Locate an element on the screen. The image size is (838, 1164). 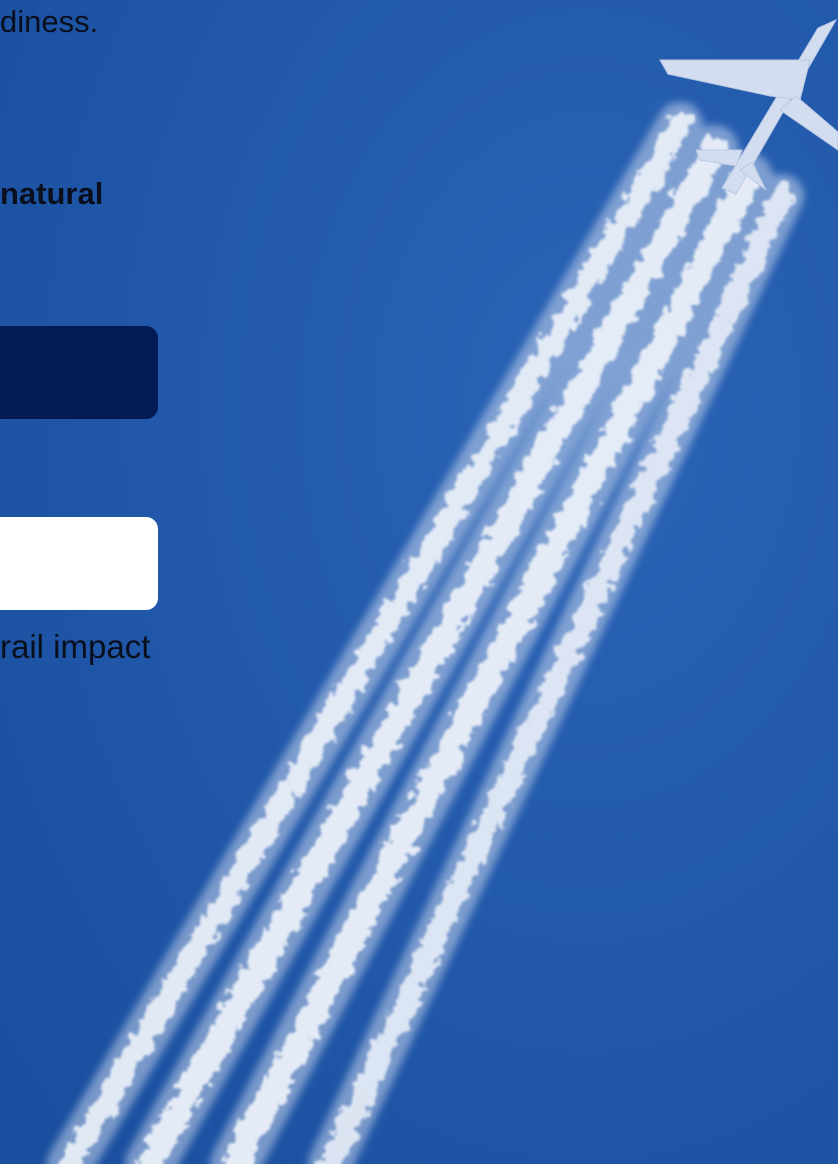
dark-panel is located at coordinates (79, 372).